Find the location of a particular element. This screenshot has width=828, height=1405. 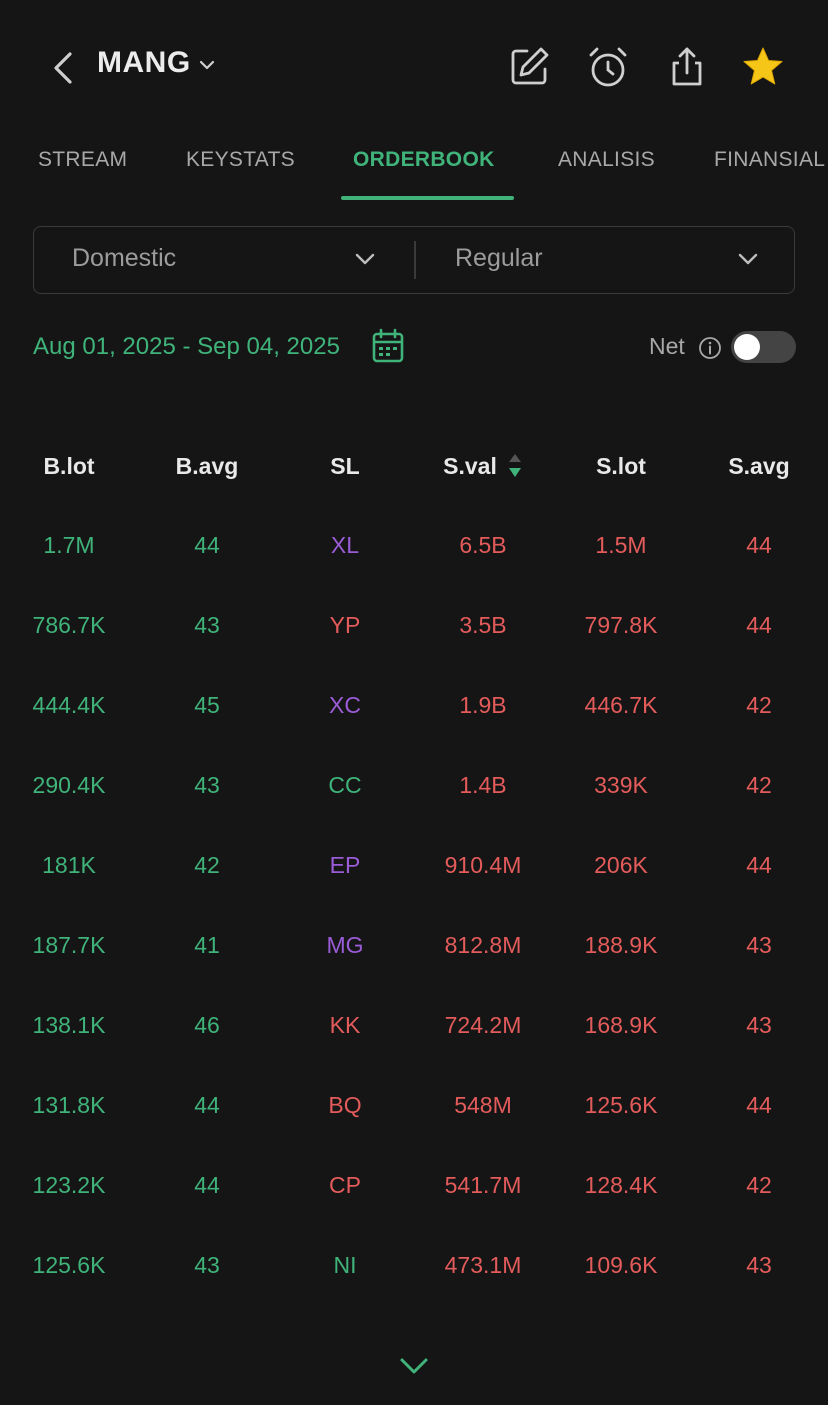

cell-sval: 541.7M is located at coordinates (483, 1185).